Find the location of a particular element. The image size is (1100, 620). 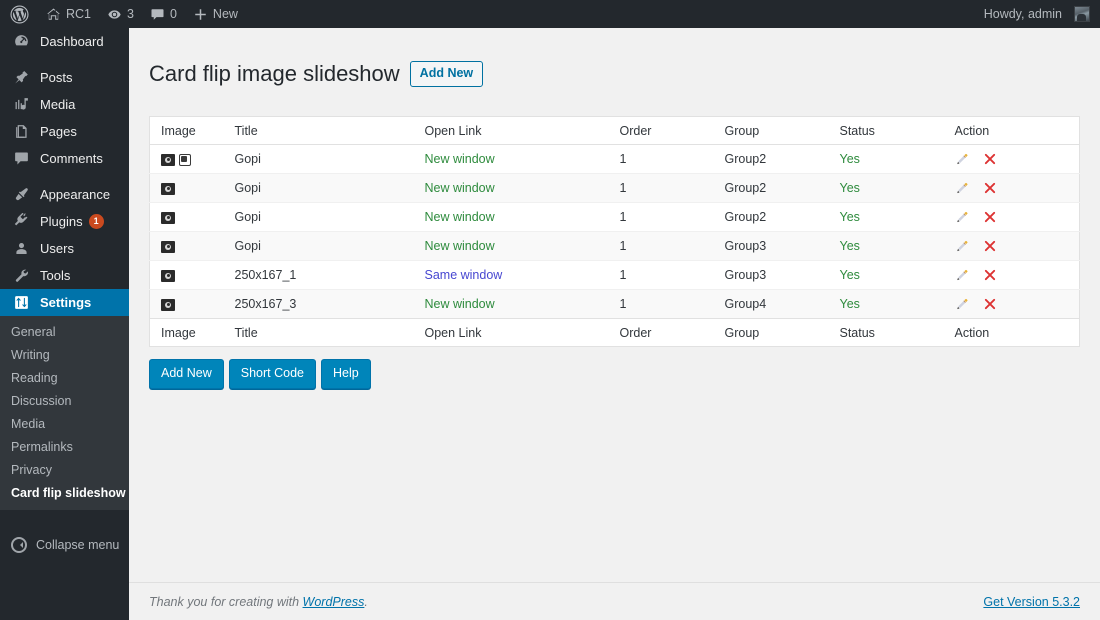

column-header-action: Action is located at coordinates (1017, 130).